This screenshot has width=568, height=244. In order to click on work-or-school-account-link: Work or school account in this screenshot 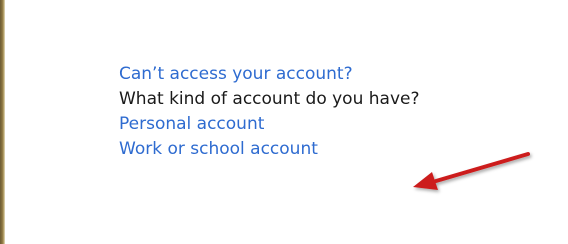, I will do `click(339, 149)`.